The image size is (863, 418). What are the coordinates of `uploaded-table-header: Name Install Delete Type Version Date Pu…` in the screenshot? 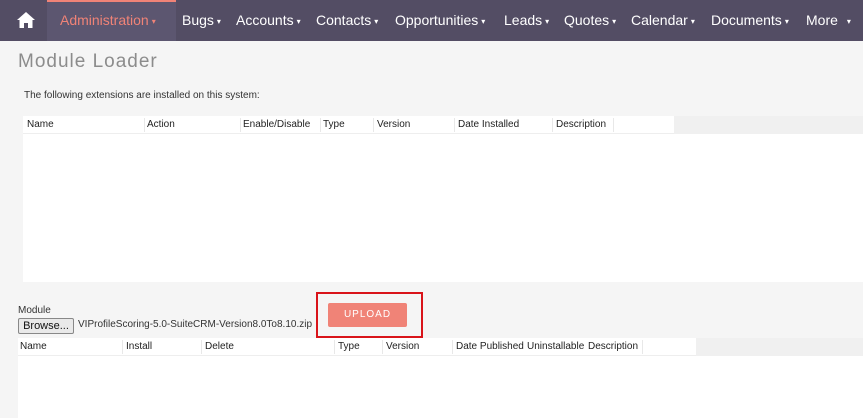 It's located at (357, 347).